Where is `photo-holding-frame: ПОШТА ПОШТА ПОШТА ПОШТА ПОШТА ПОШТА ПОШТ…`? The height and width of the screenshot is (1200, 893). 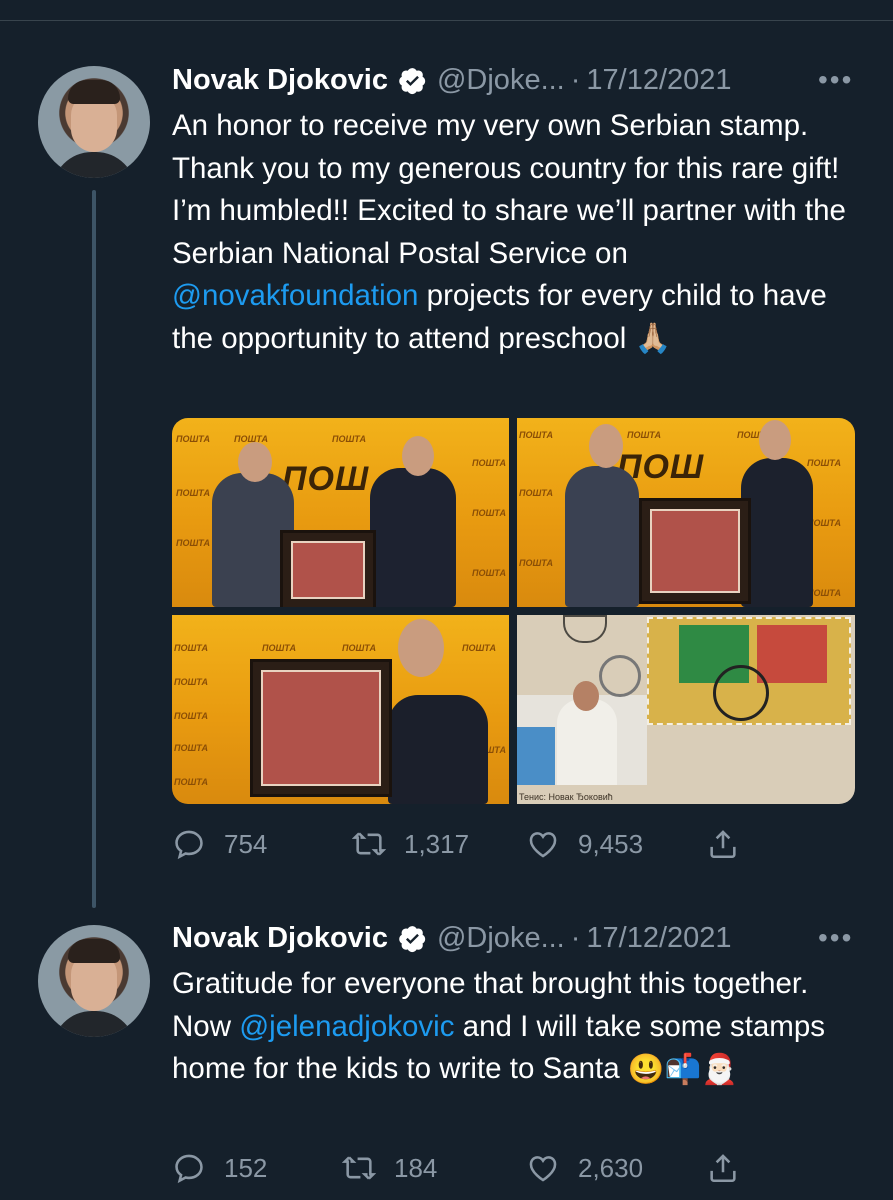 photo-holding-frame: ПОШТА ПОШТА ПОШТА ПОШТА ПОШТА ПОШТА ПОШТ… is located at coordinates (340, 709).